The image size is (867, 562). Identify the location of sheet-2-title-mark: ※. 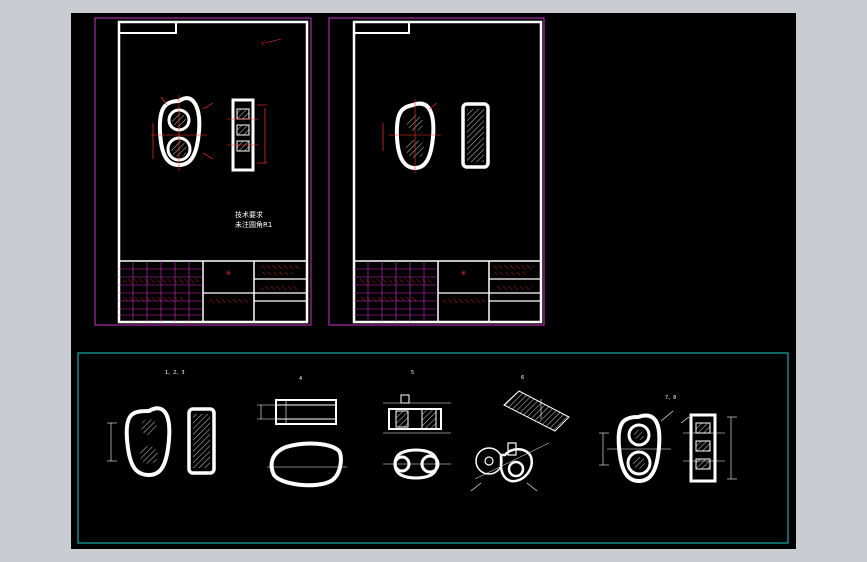
(463, 273).